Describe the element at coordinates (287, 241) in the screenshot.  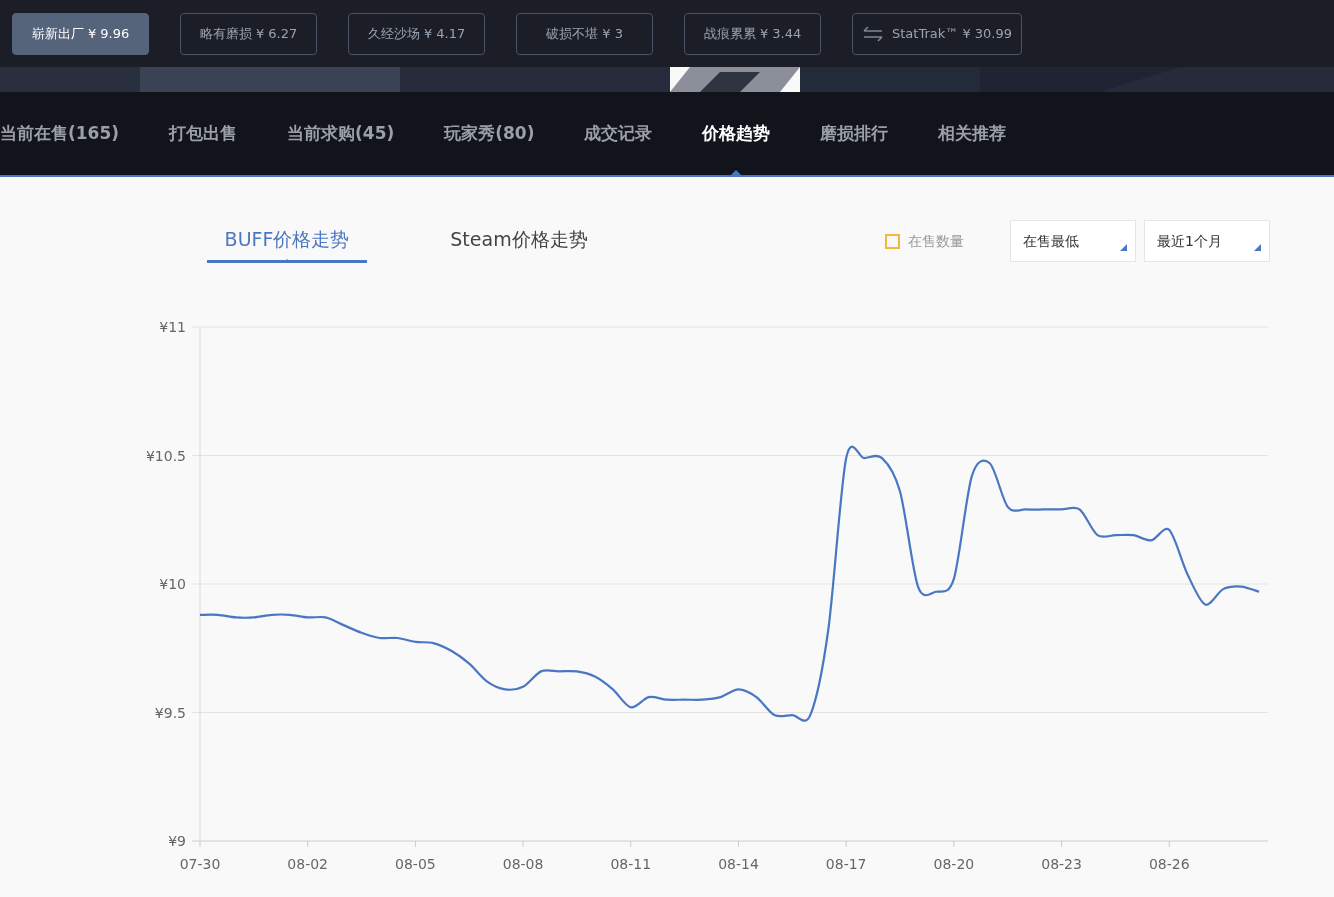
I see `chart-tab: BUFF价格走势` at that location.